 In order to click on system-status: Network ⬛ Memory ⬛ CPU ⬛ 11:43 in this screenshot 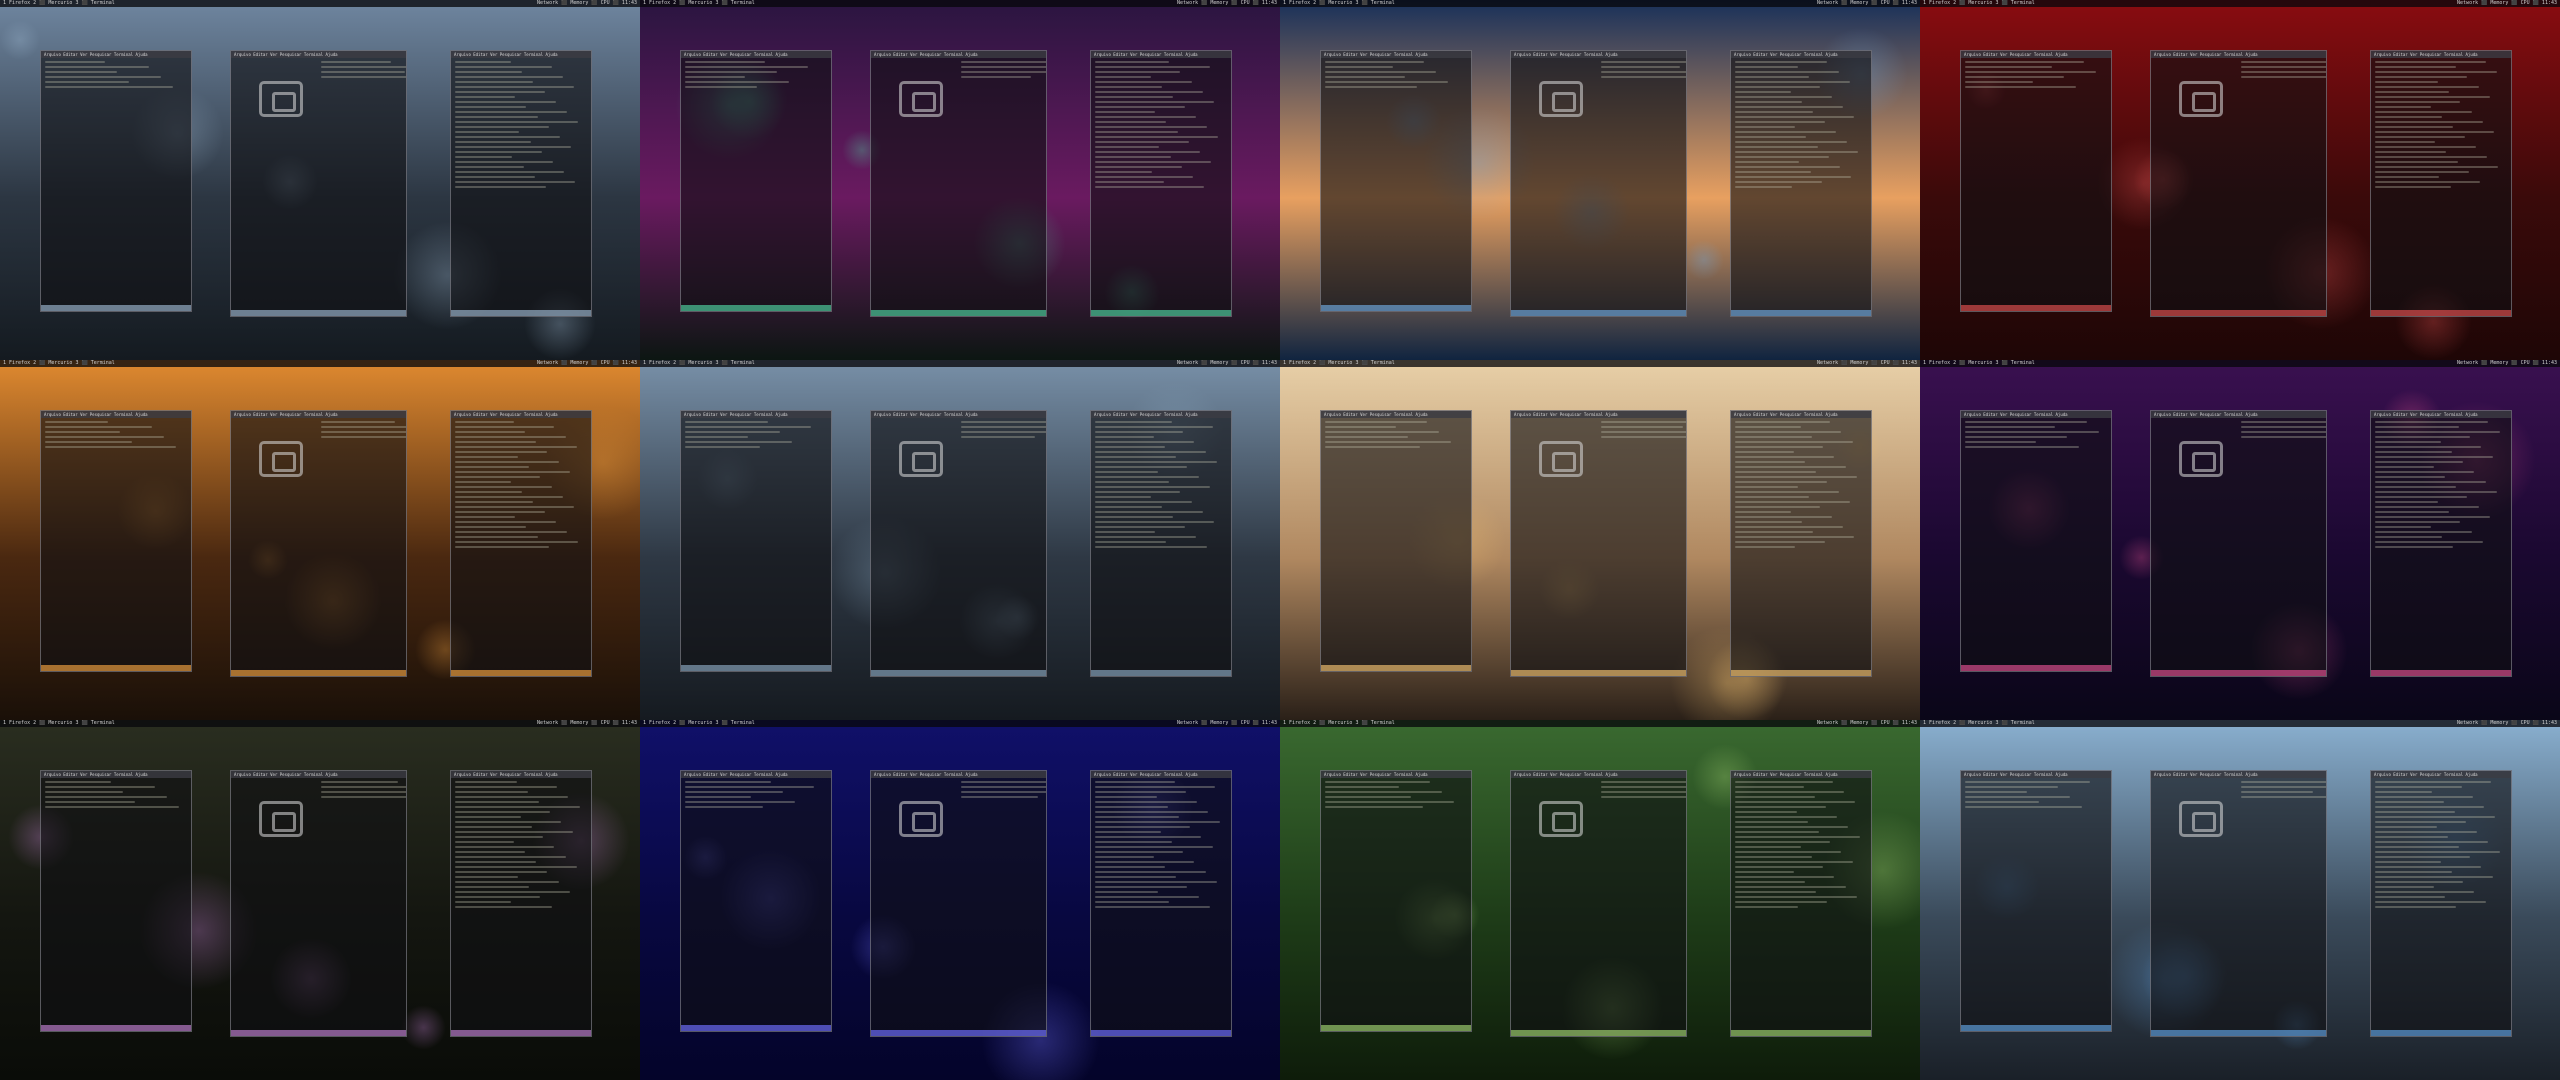, I will do `click(1867, 723)`.